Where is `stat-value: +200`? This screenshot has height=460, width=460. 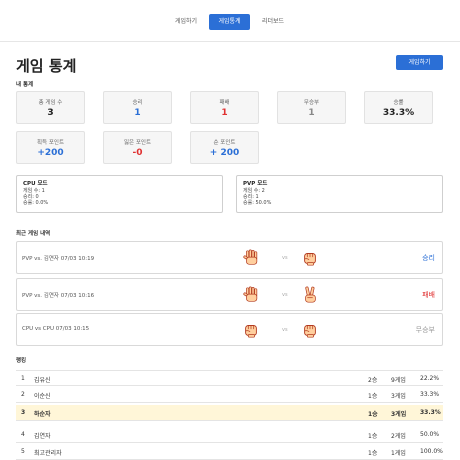 stat-value: +200 is located at coordinates (50, 153).